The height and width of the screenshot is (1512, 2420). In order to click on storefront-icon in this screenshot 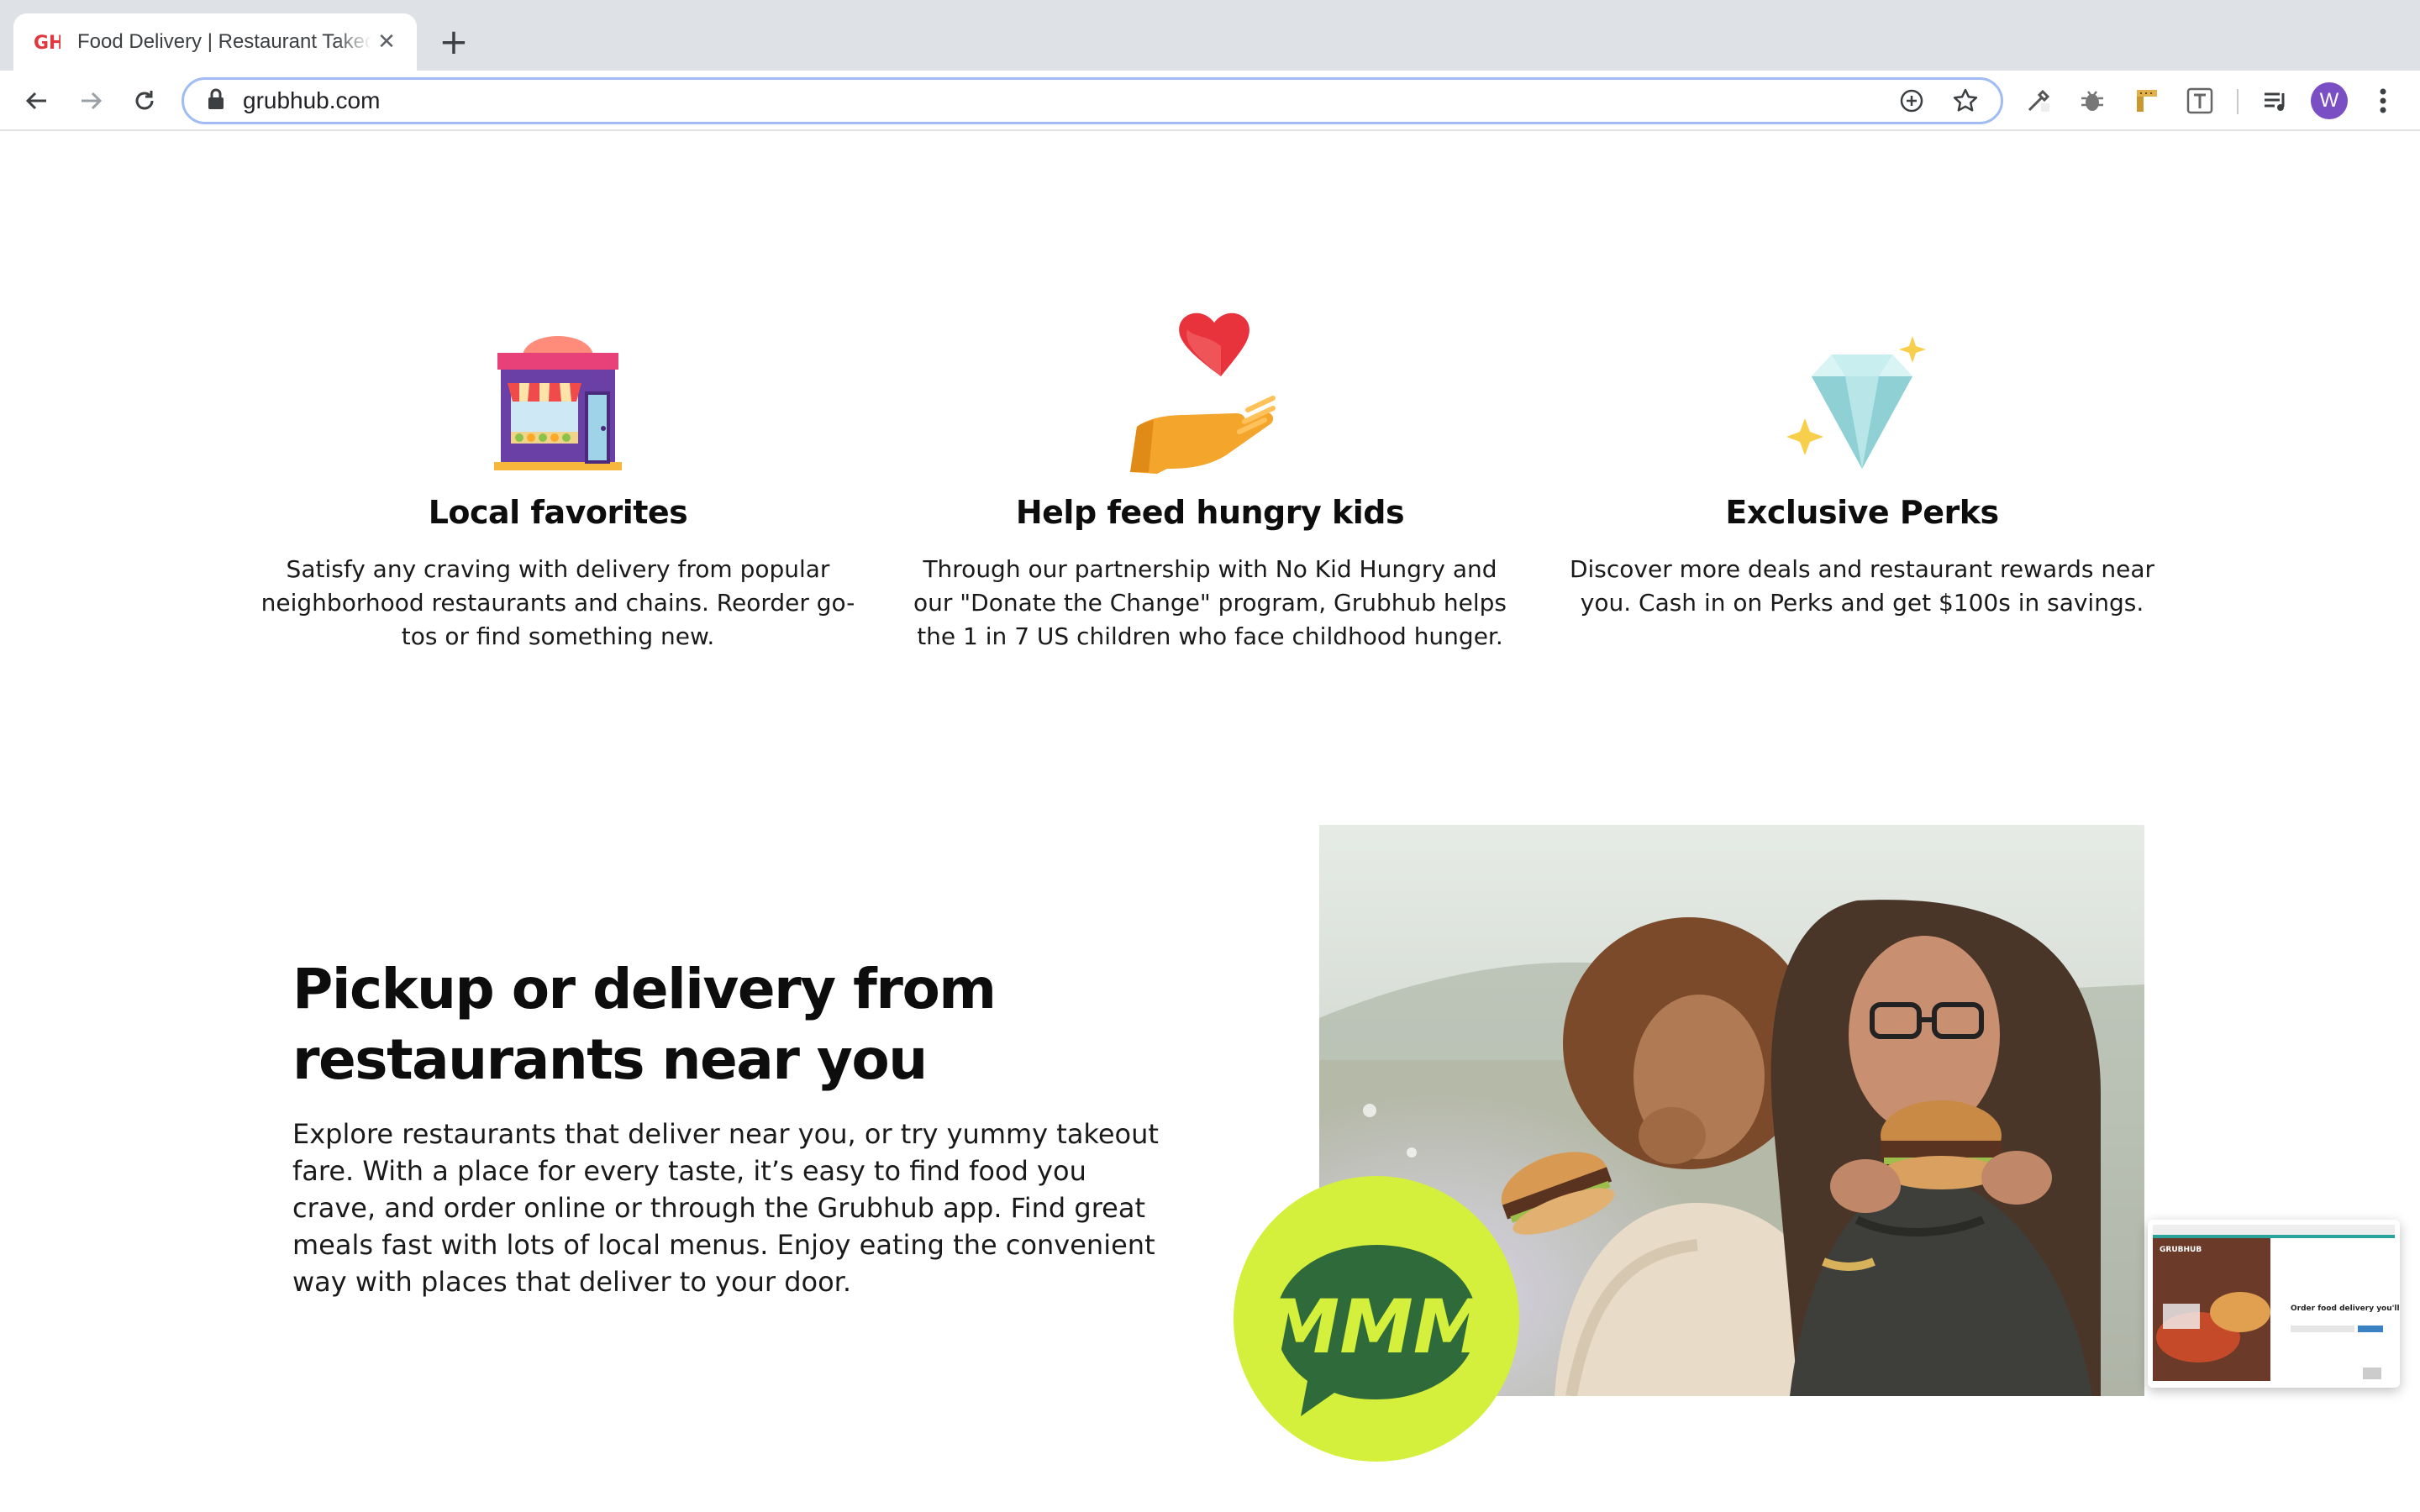, I will do `click(558, 389)`.